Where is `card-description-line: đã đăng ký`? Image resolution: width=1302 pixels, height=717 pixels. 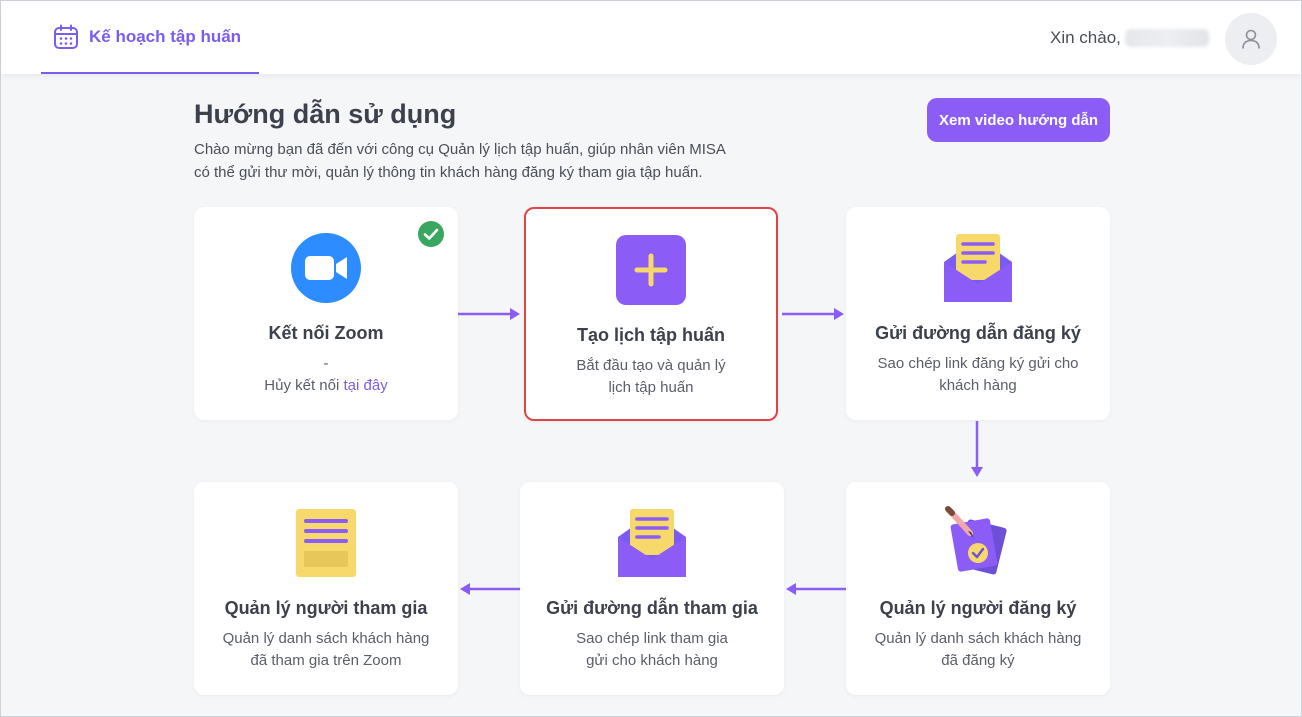 card-description-line: đã đăng ký is located at coordinates (978, 660).